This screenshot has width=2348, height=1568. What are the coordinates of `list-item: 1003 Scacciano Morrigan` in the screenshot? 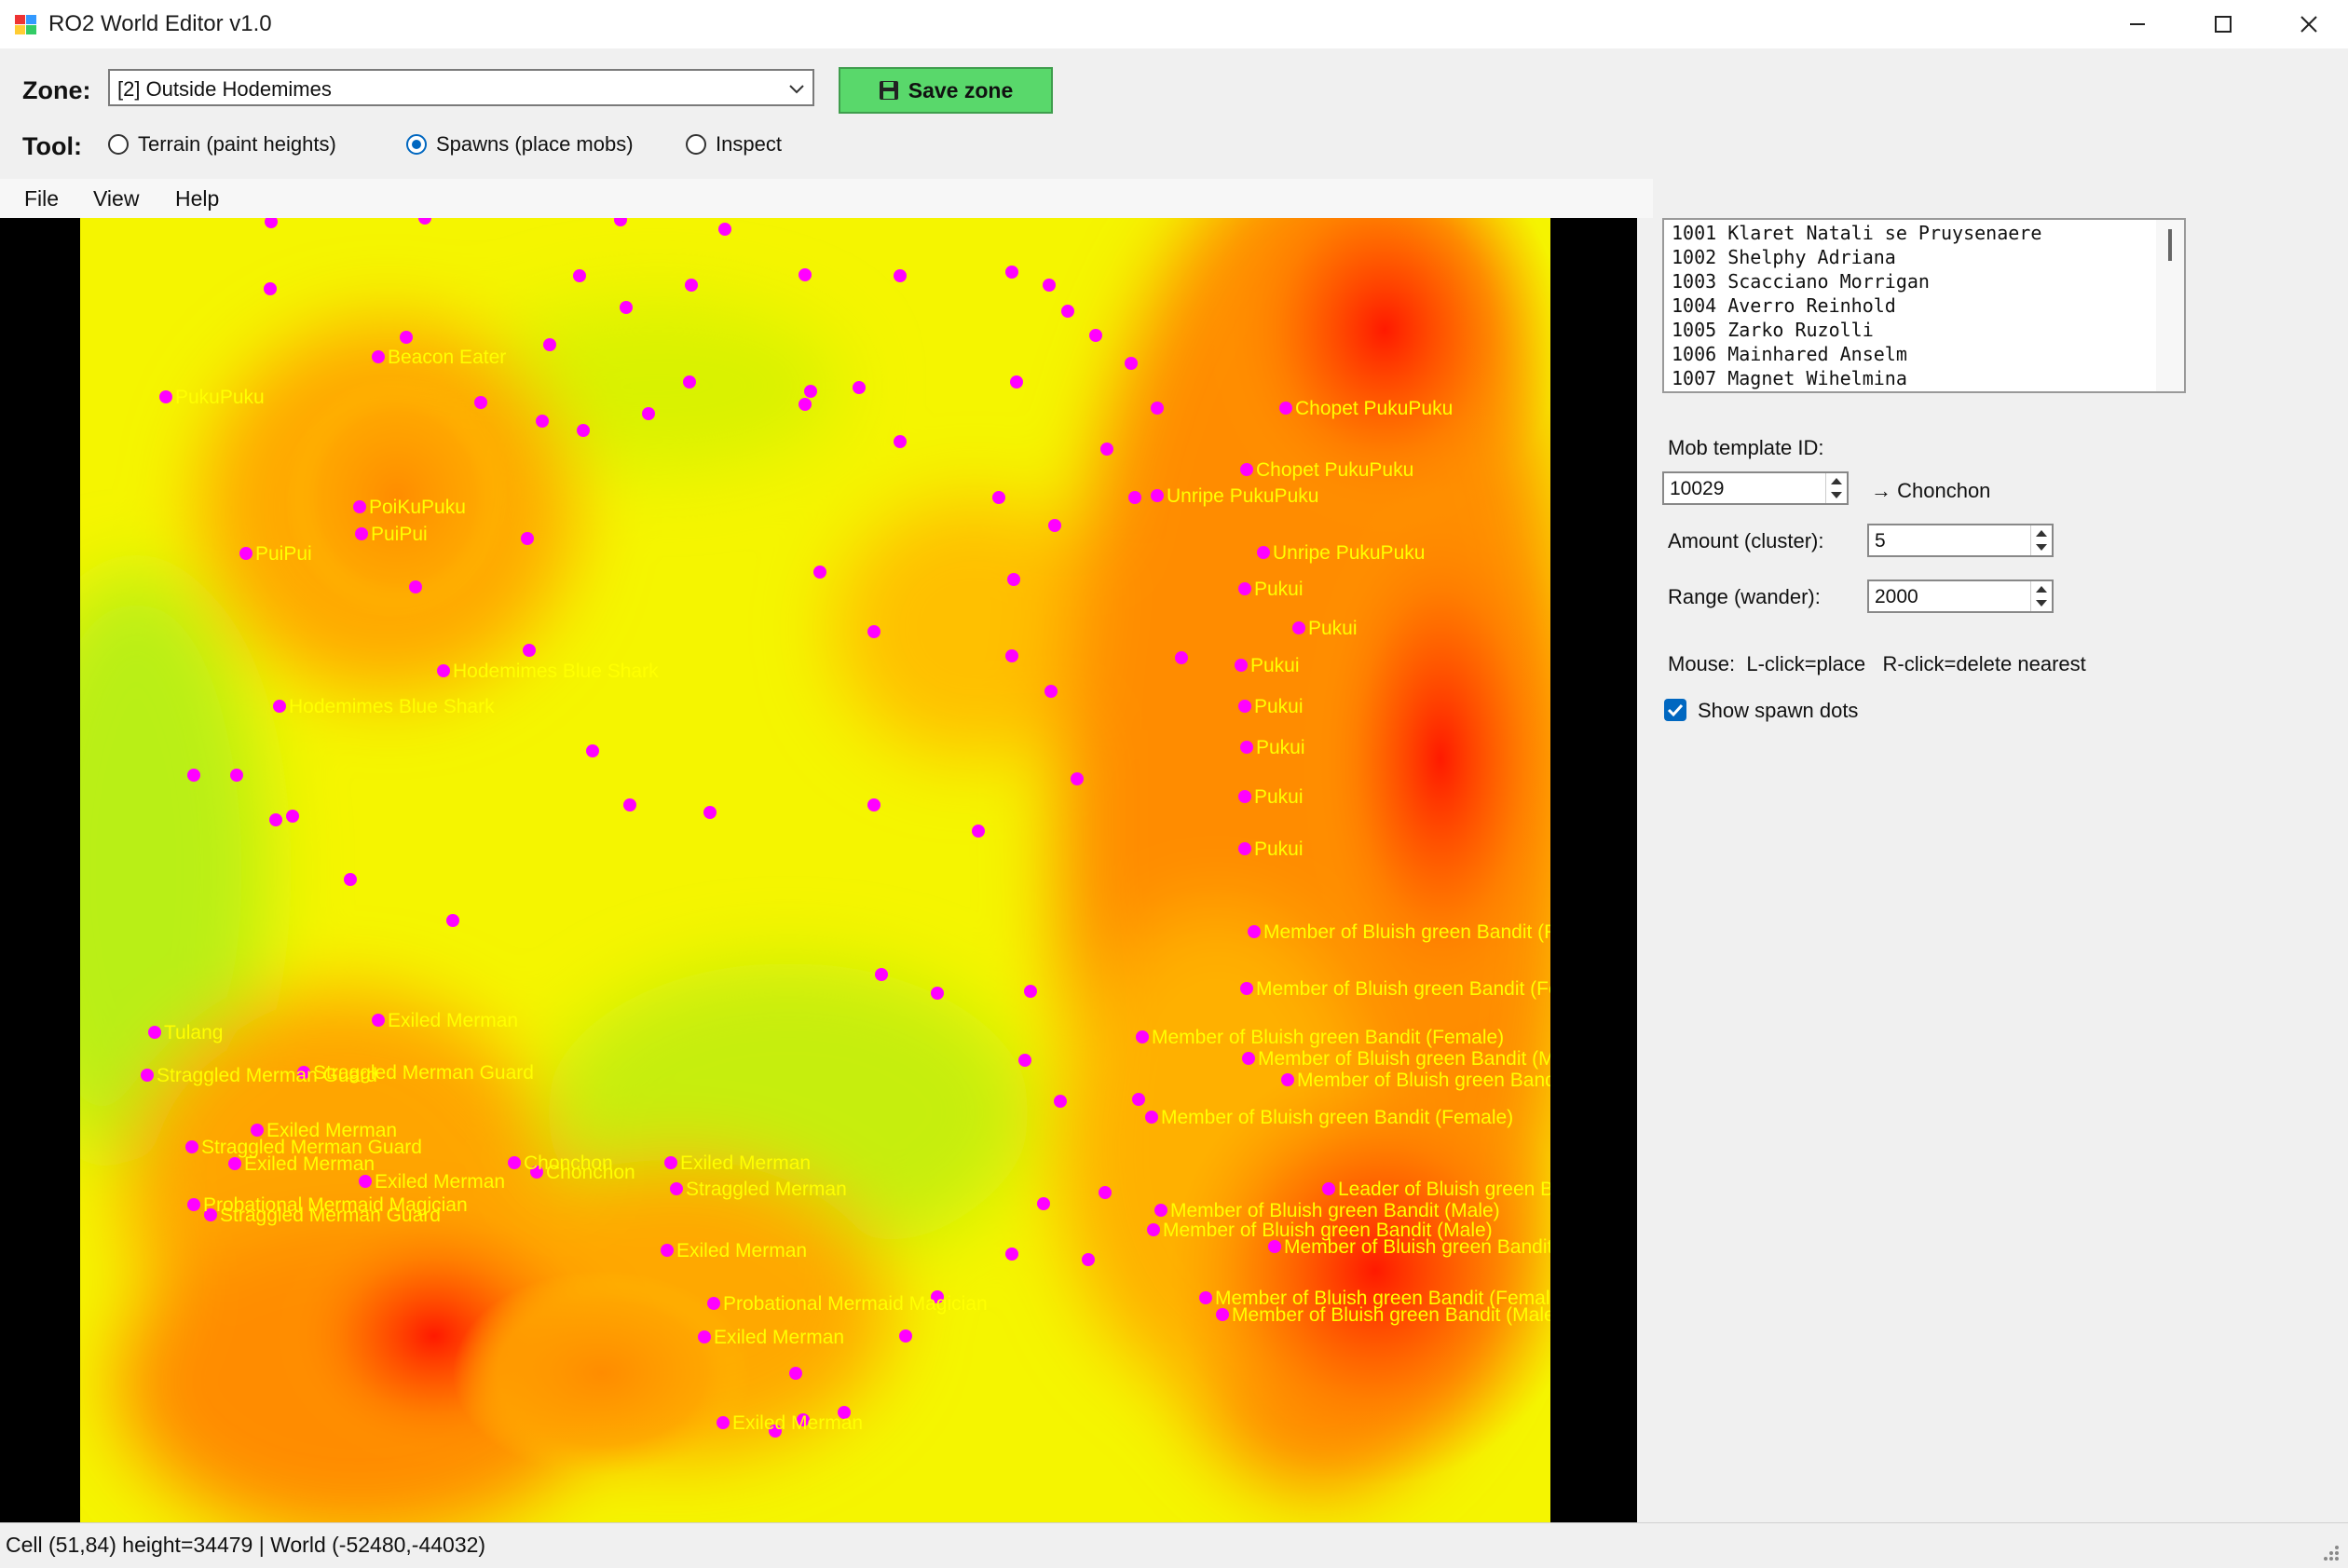 It's located at (1801, 281).